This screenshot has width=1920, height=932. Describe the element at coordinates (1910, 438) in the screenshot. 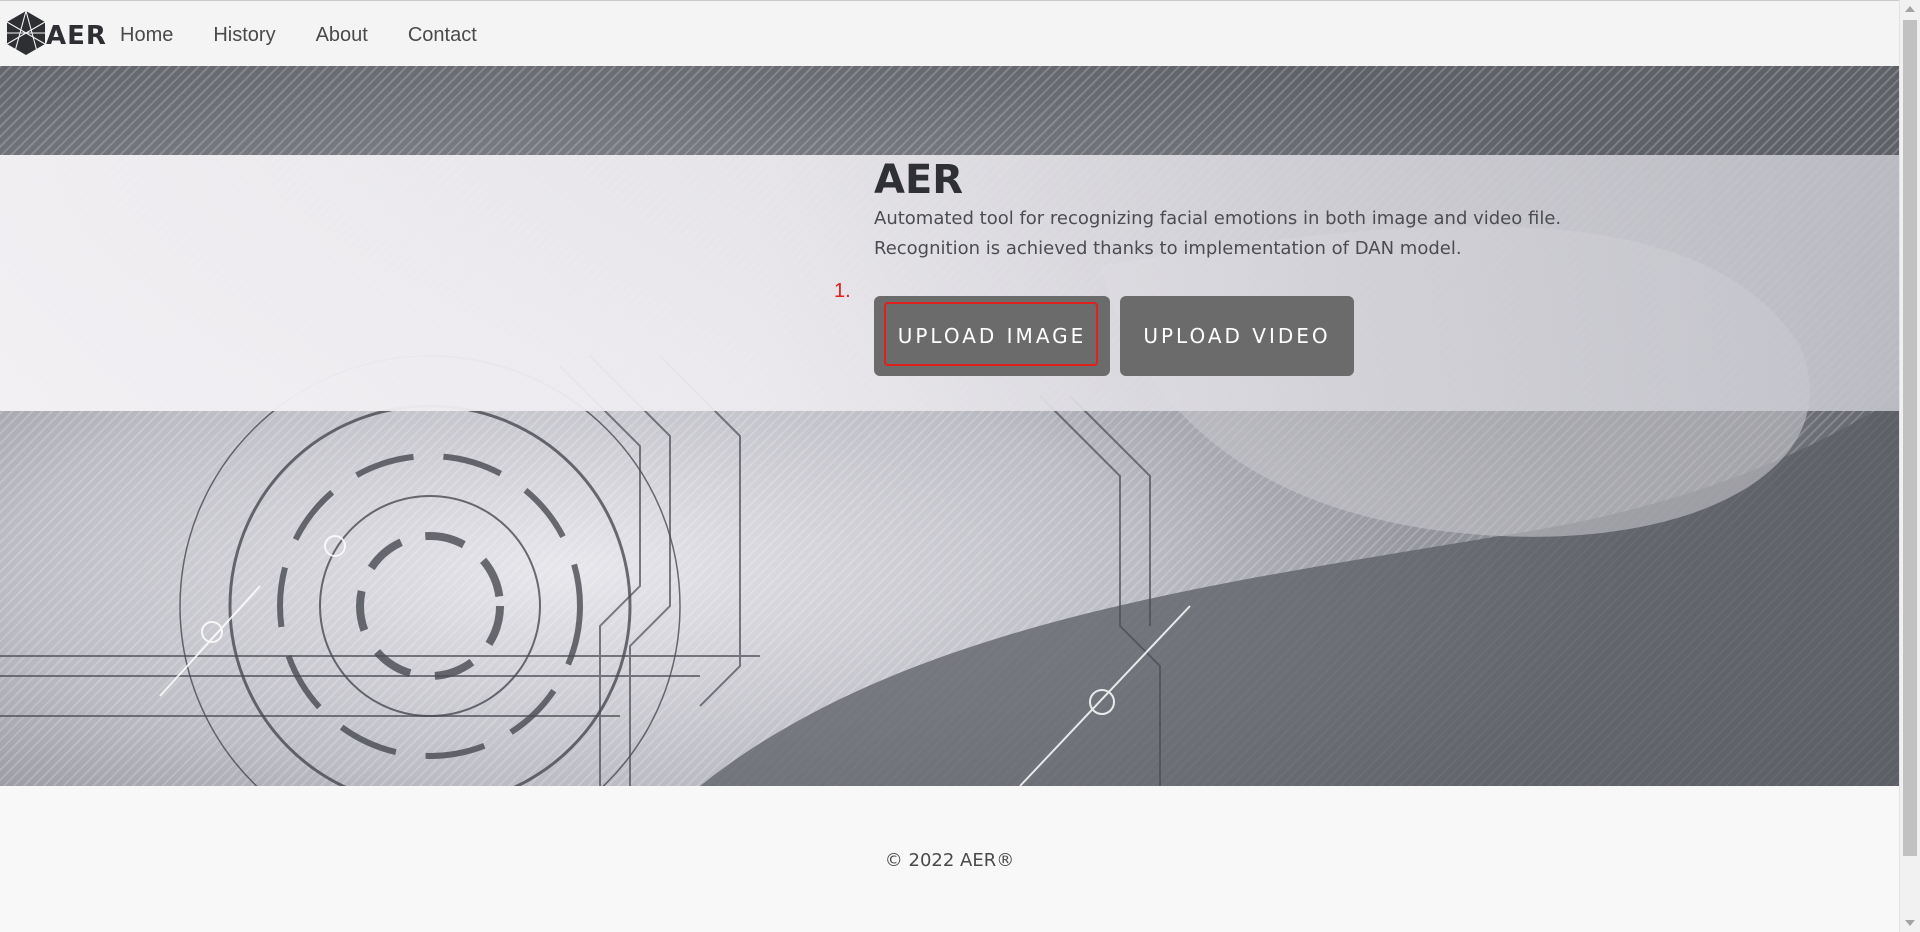

I see `scrollbar-thumb` at that location.